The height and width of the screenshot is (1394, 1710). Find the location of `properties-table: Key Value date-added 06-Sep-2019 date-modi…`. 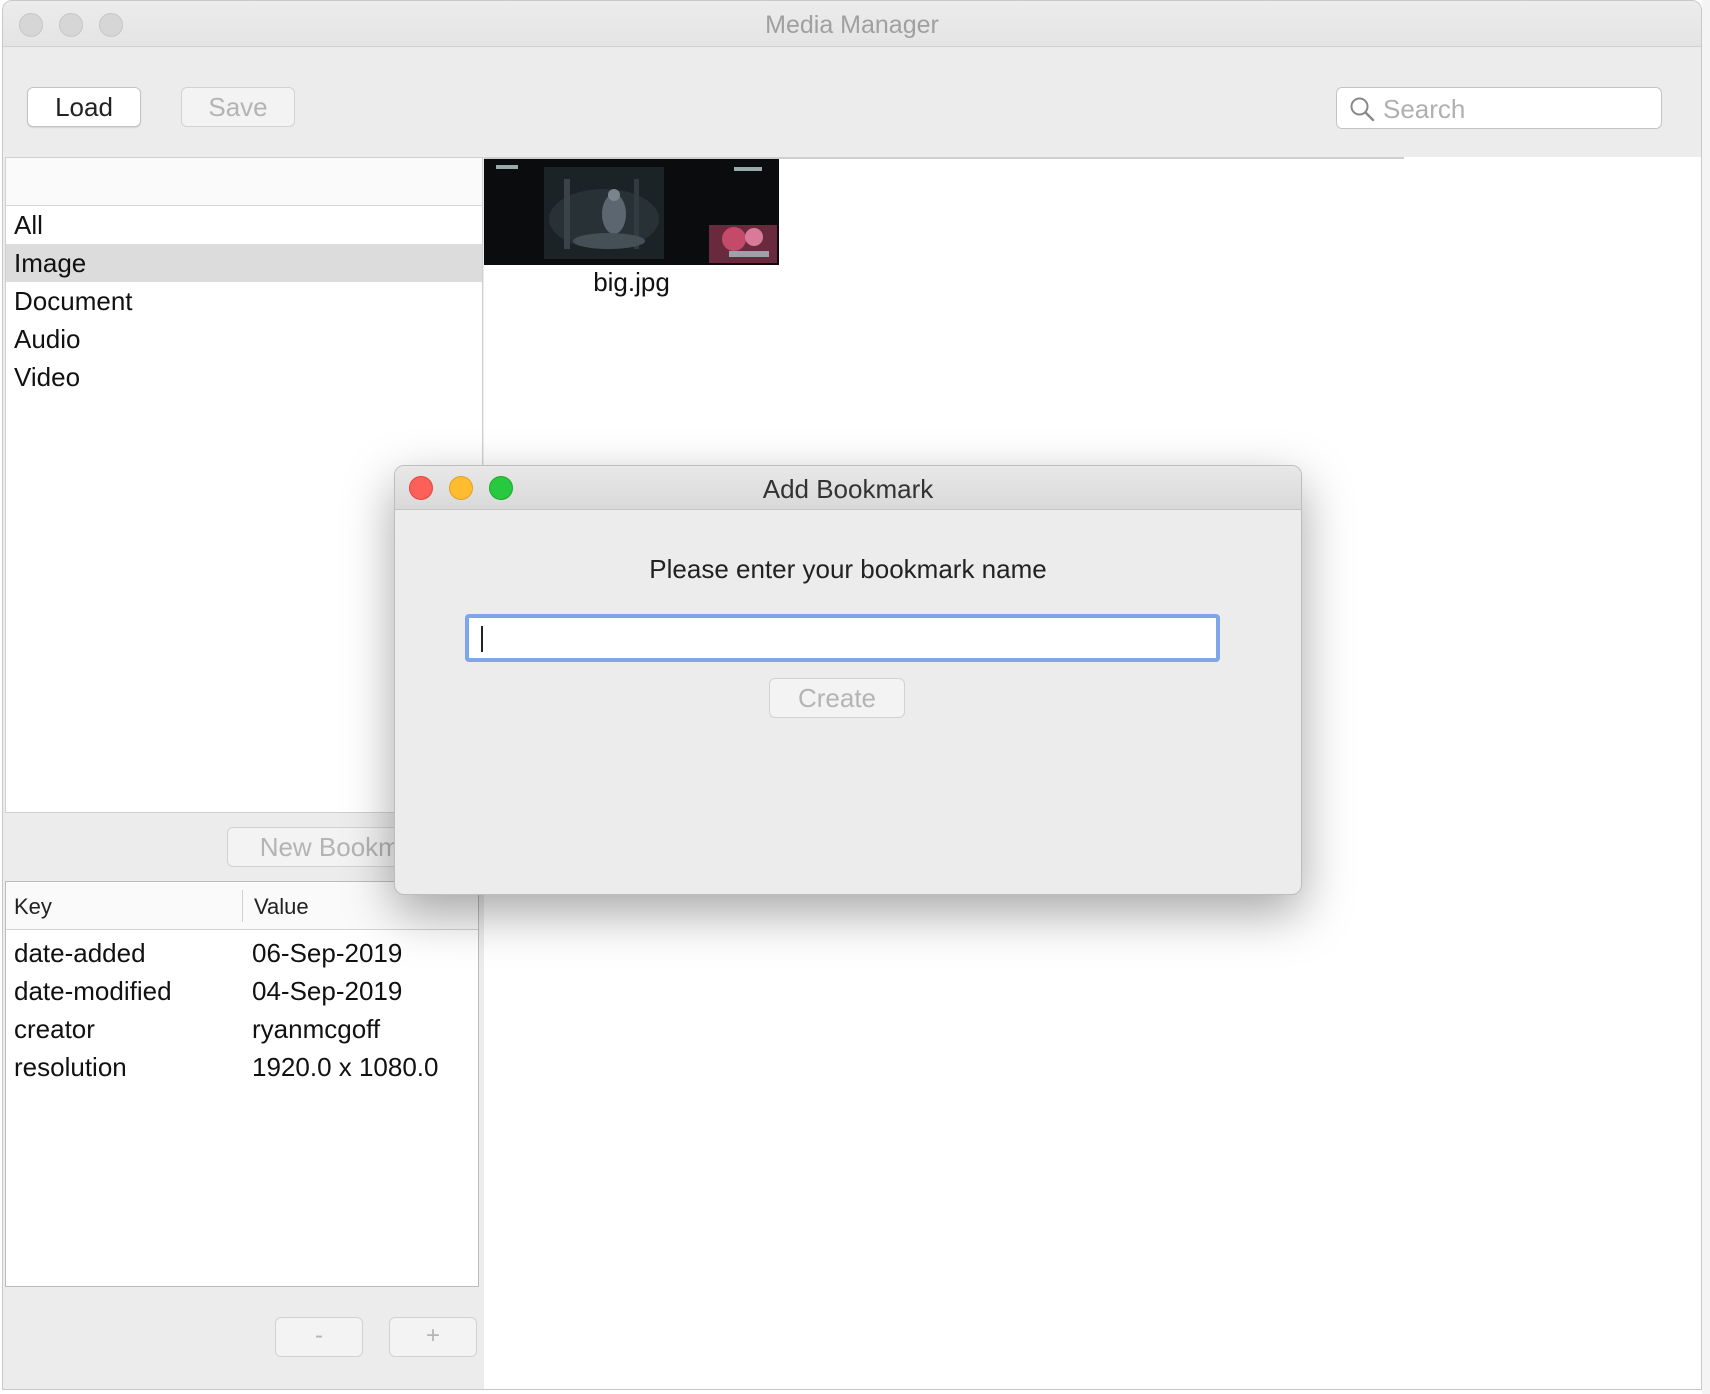

properties-table: Key Value date-added 06-Sep-2019 date-modi… is located at coordinates (242, 1084).